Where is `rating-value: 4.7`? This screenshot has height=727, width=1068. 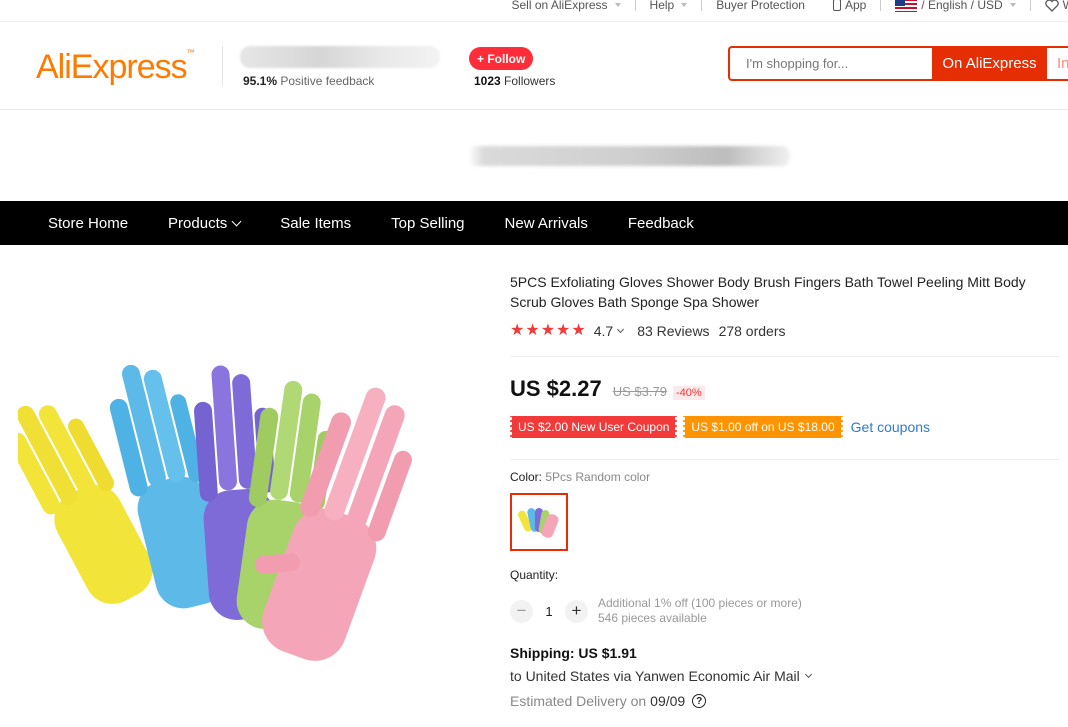 rating-value: 4.7 is located at coordinates (603, 331).